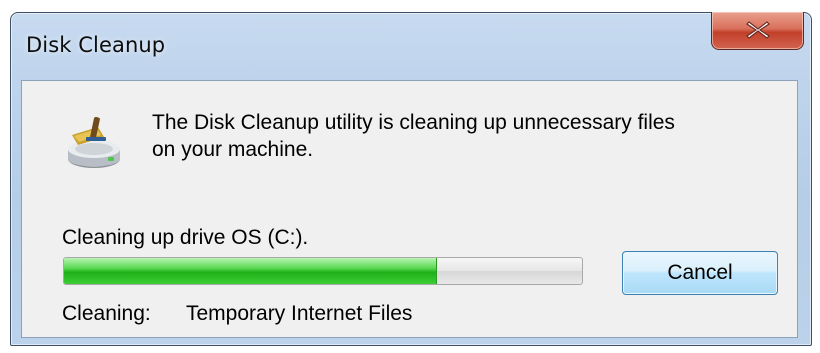 This screenshot has height=353, width=820. What do you see at coordinates (700, 273) in the screenshot?
I see `cancel-button: Cancel` at bounding box center [700, 273].